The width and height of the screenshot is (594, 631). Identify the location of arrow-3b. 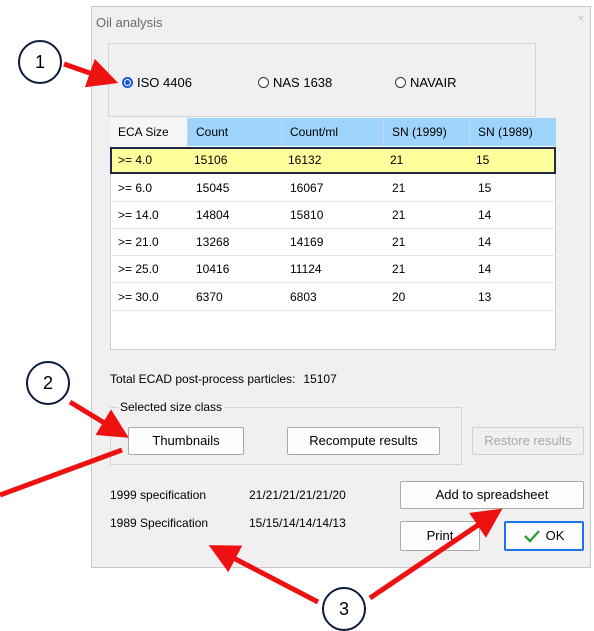
(435, 554).